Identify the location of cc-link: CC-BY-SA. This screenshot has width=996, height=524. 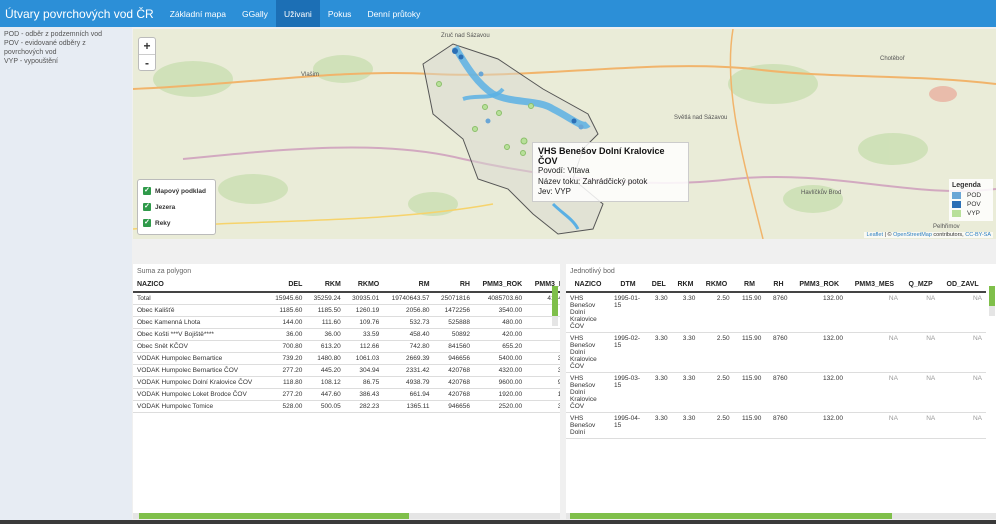
(978, 235).